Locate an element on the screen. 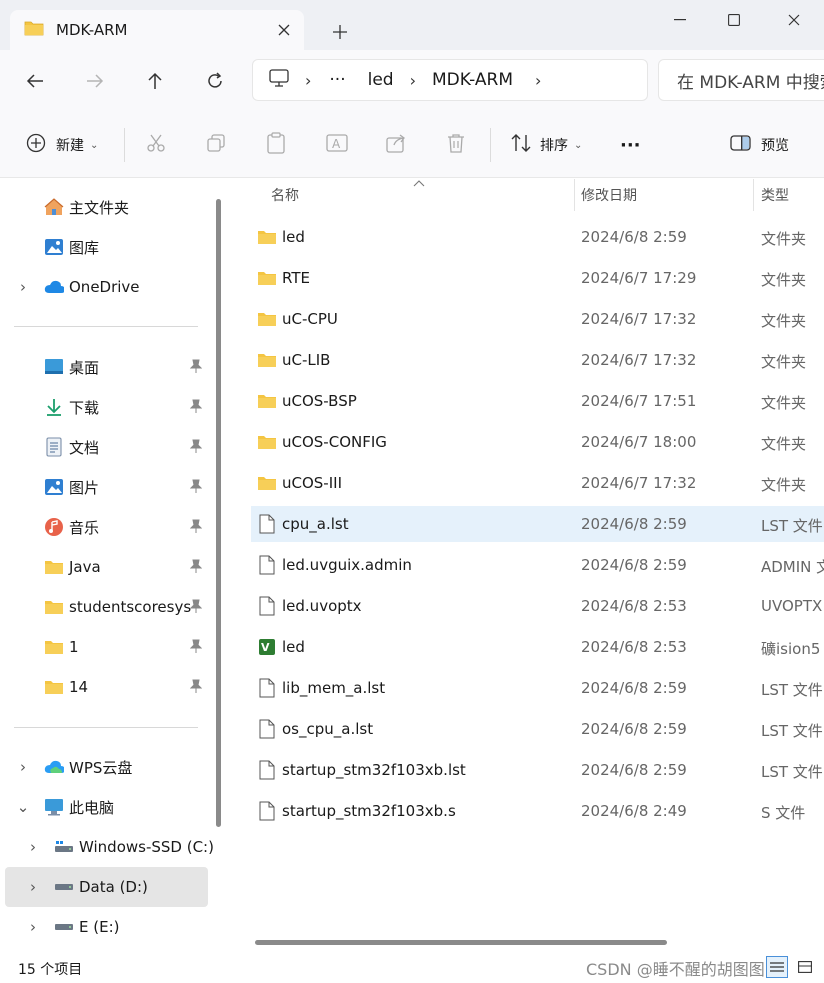 The height and width of the screenshot is (983, 824). document-icon is located at coordinates (54, 447).